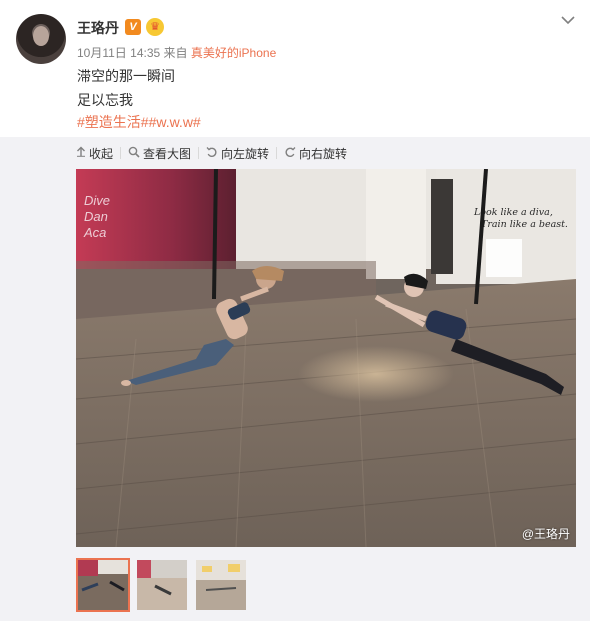  I want to click on media-toolbar: 收起 查看大图 向左旋转 向右旋转, so click(211, 153).